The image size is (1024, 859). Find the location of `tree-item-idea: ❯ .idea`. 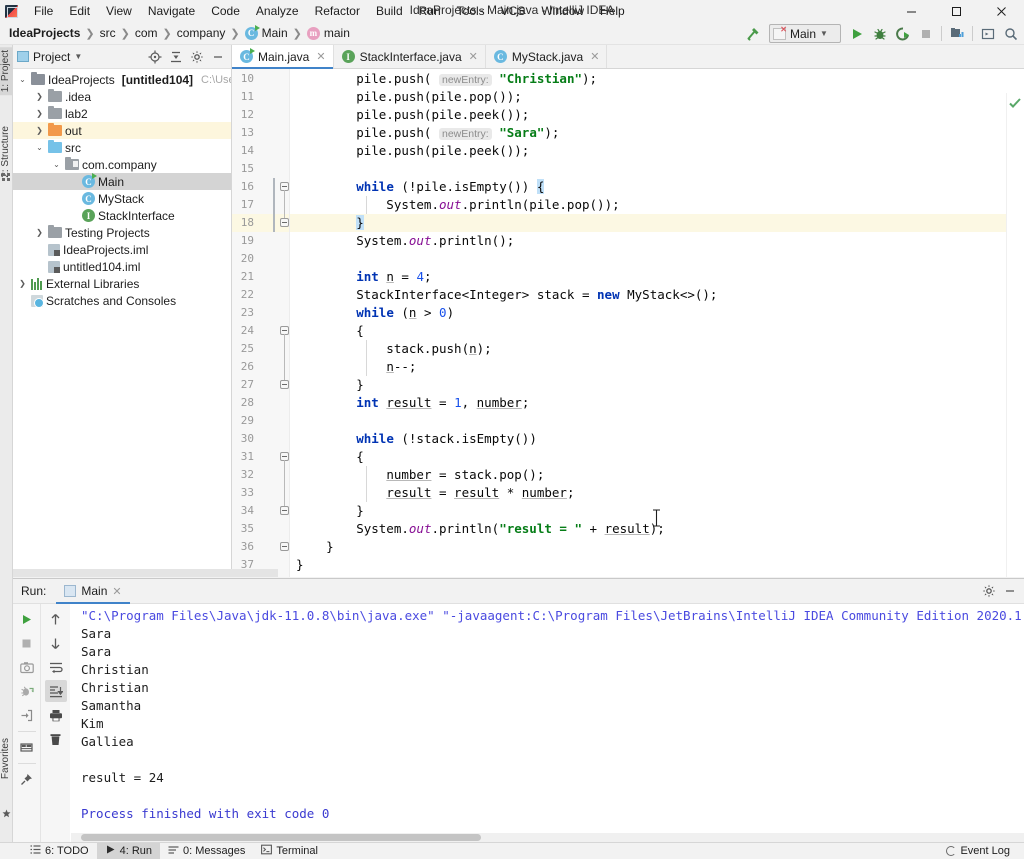

tree-item-idea: ❯ .idea is located at coordinates (122, 96).